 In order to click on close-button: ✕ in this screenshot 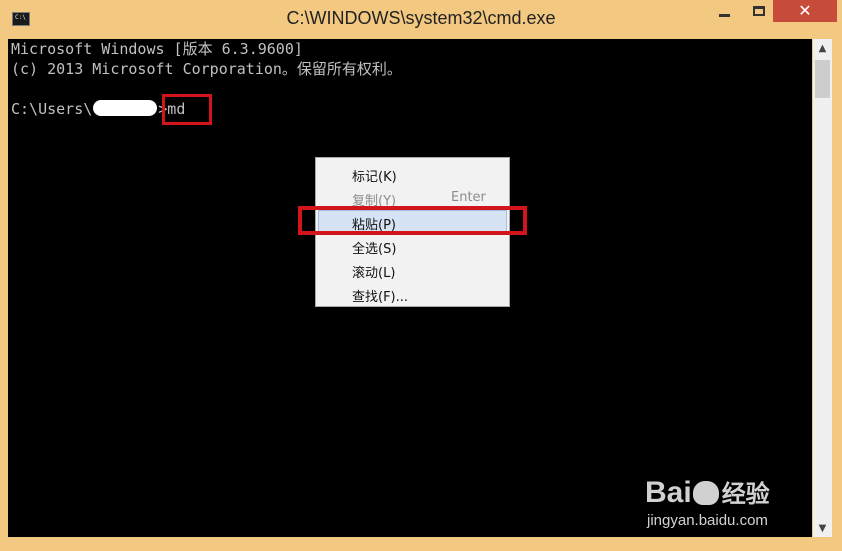, I will do `click(805, 11)`.